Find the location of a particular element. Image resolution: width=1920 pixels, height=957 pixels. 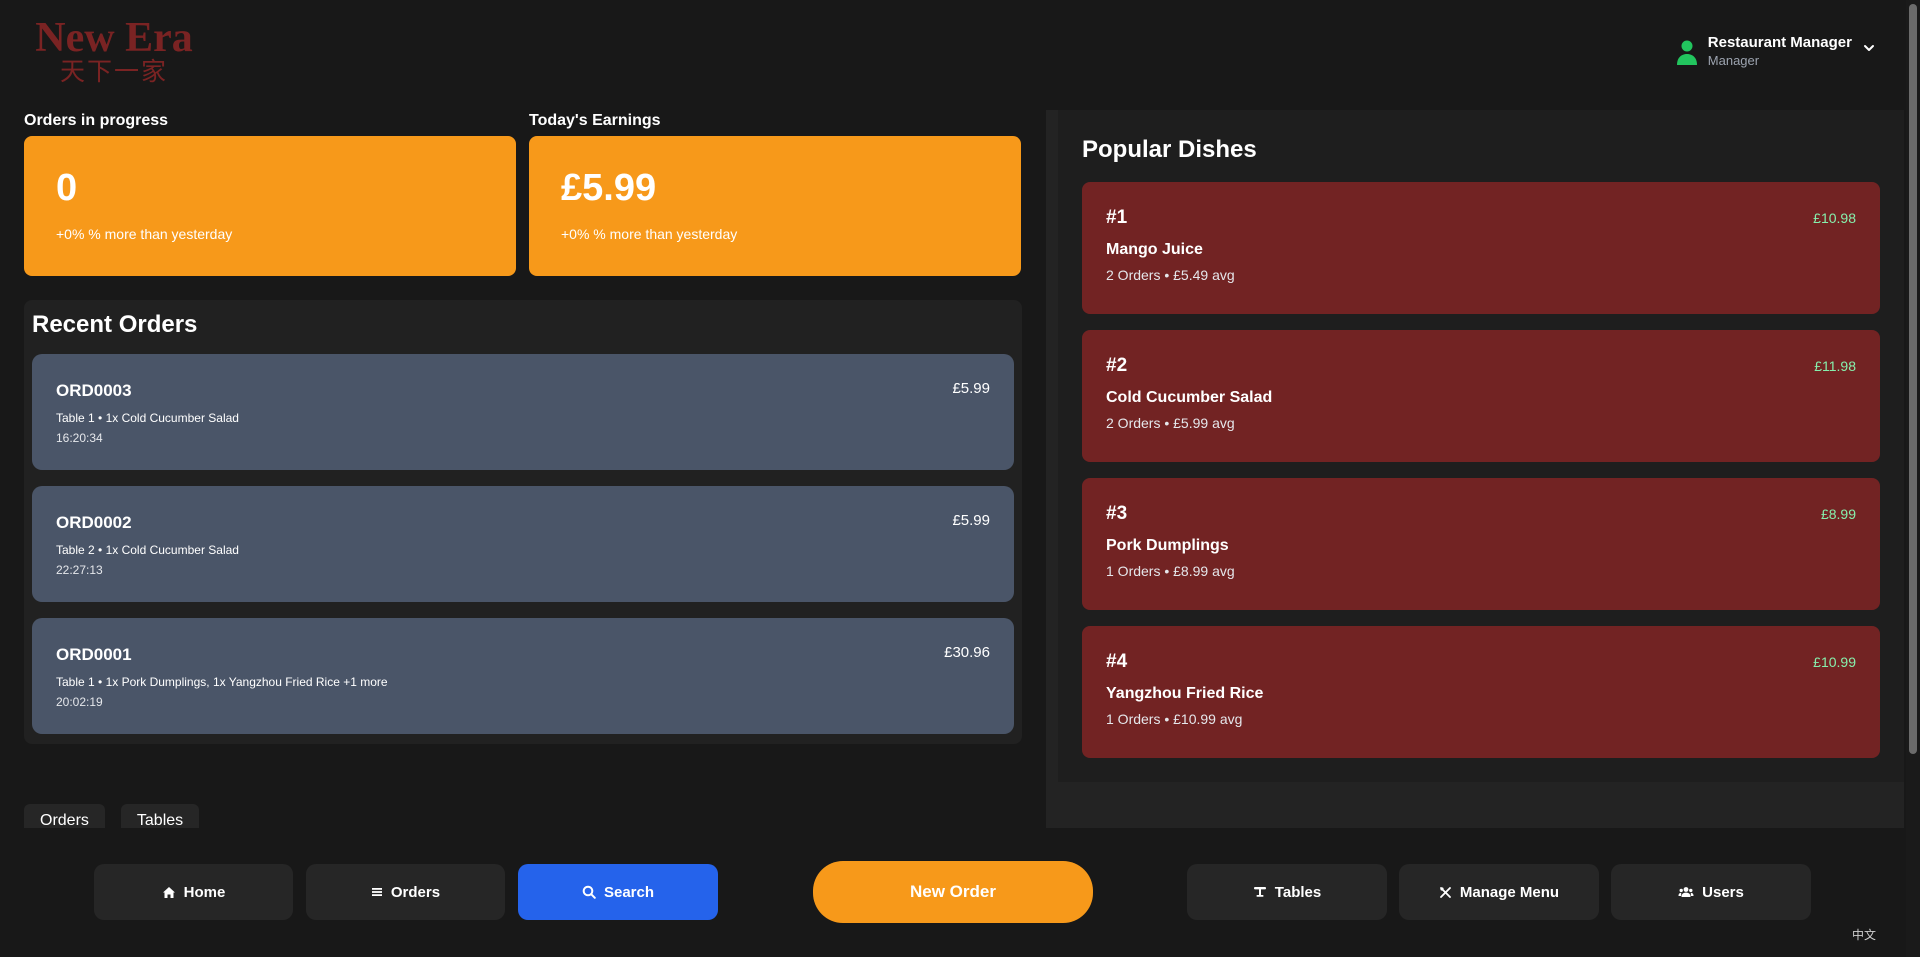

user-icon is located at coordinates (1687, 52).